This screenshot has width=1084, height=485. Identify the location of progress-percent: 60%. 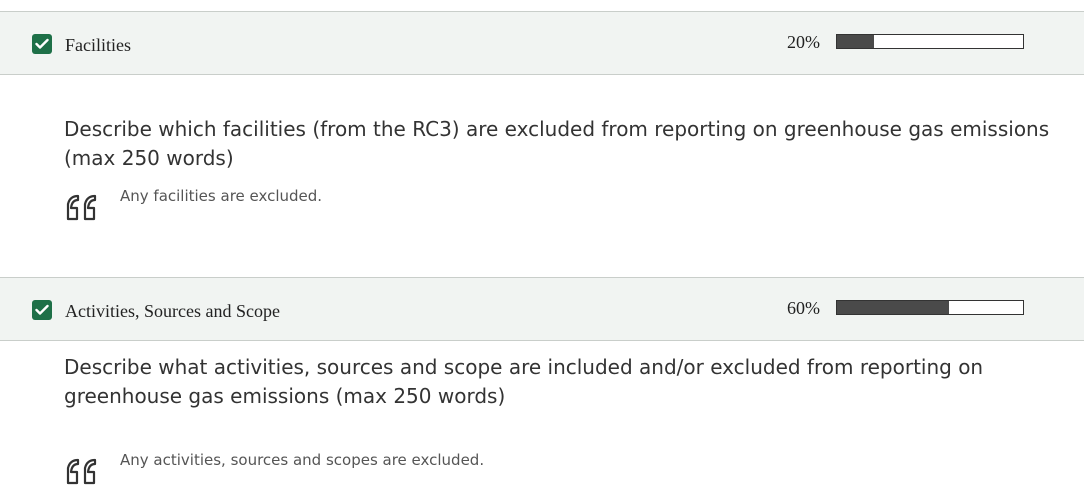
(803, 308).